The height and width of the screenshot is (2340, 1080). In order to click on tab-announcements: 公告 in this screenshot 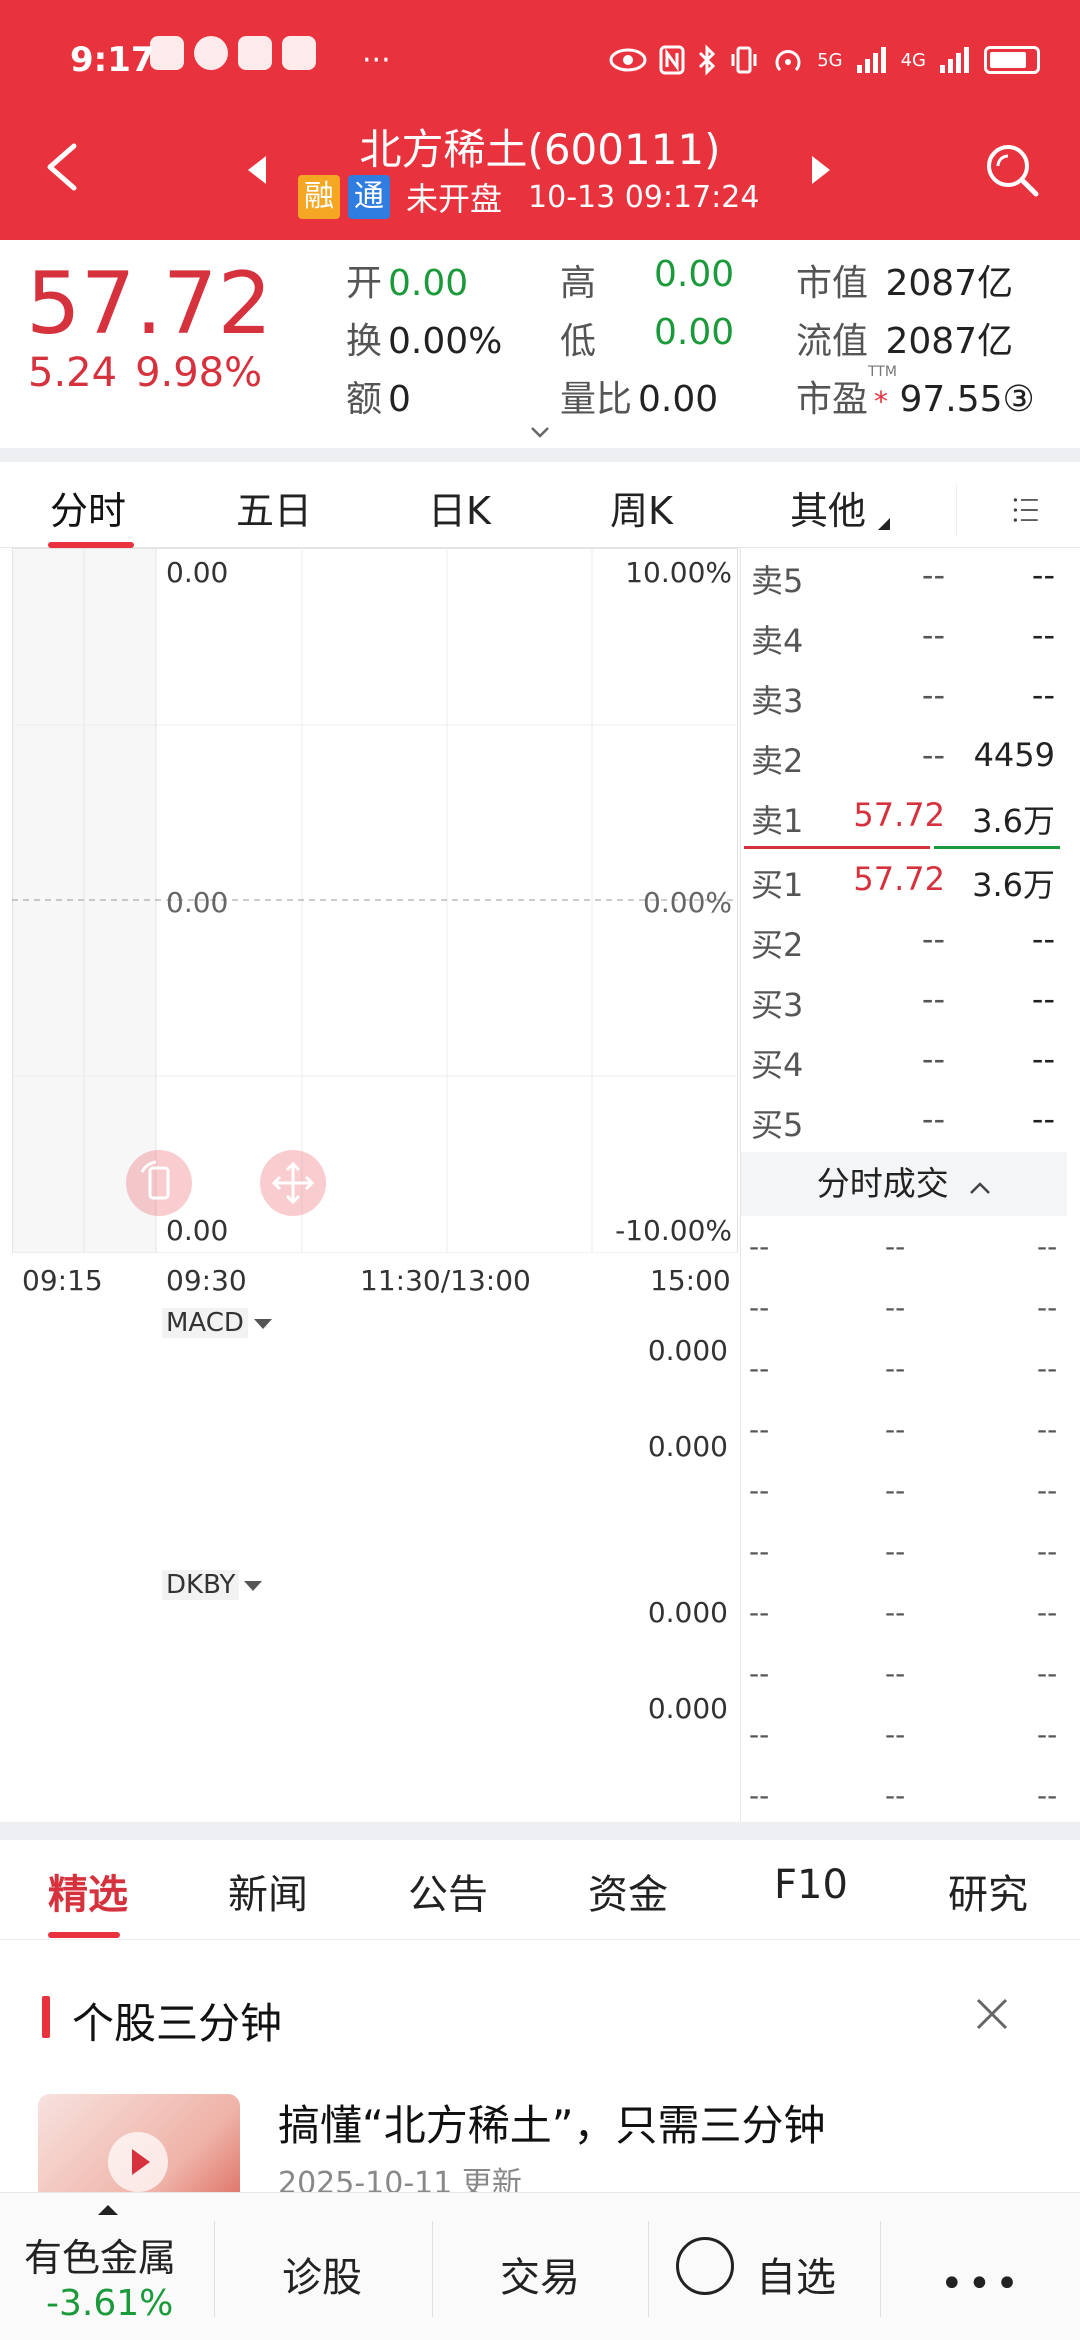, I will do `click(448, 1891)`.